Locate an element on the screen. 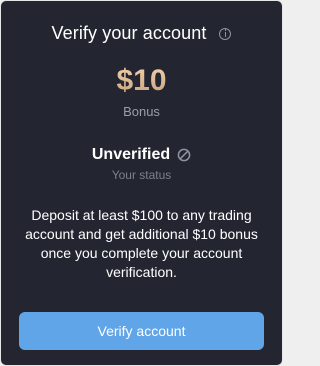  status-value: Unverified is located at coordinates (131, 154).